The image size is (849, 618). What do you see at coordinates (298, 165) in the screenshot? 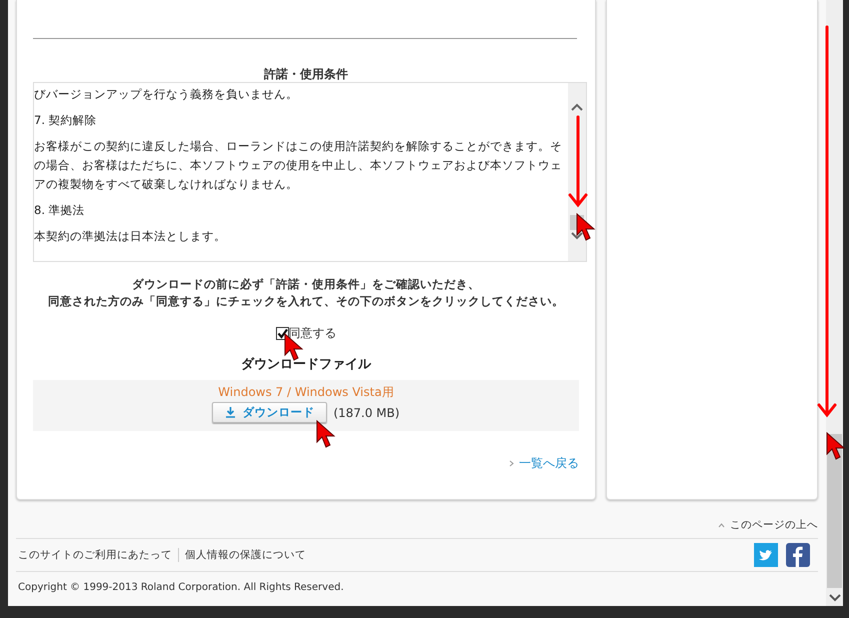
I see `terms-paragraph: お客様がこの契約に違反した場合、ローランドはこの使用許諾契約を解除することができます。その場合、お客様はただちに、本ソフトウェアの使用を中止し、本ソフトウェアおよび本ソフトウェアの複製物をすべて破棄しなければなりません。` at bounding box center [298, 165].